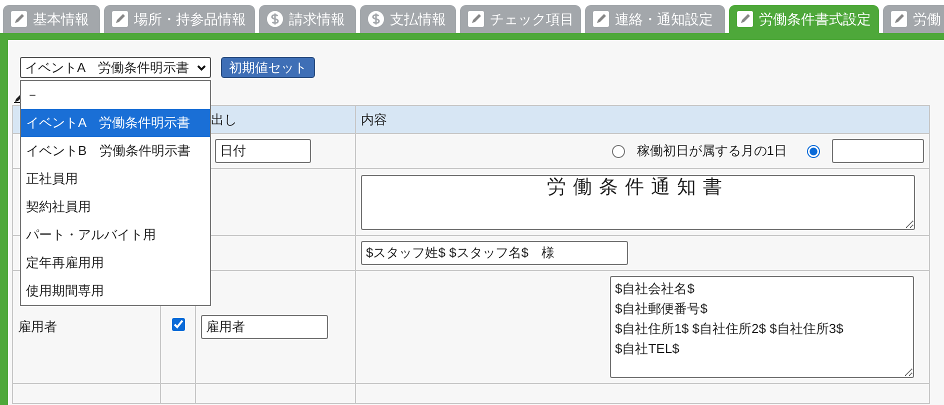 The image size is (944, 405). I want to click on dropdown-option: 定年再雇用用, so click(115, 263).